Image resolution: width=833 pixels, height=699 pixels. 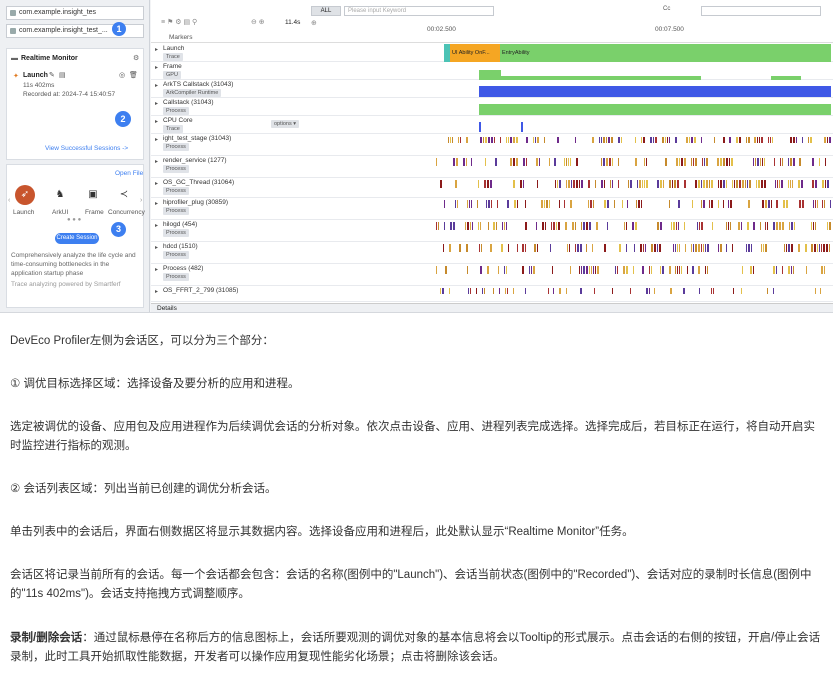 What do you see at coordinates (75, 13) in the screenshot?
I see `app-selector: com.example.insight_tes` at bounding box center [75, 13].